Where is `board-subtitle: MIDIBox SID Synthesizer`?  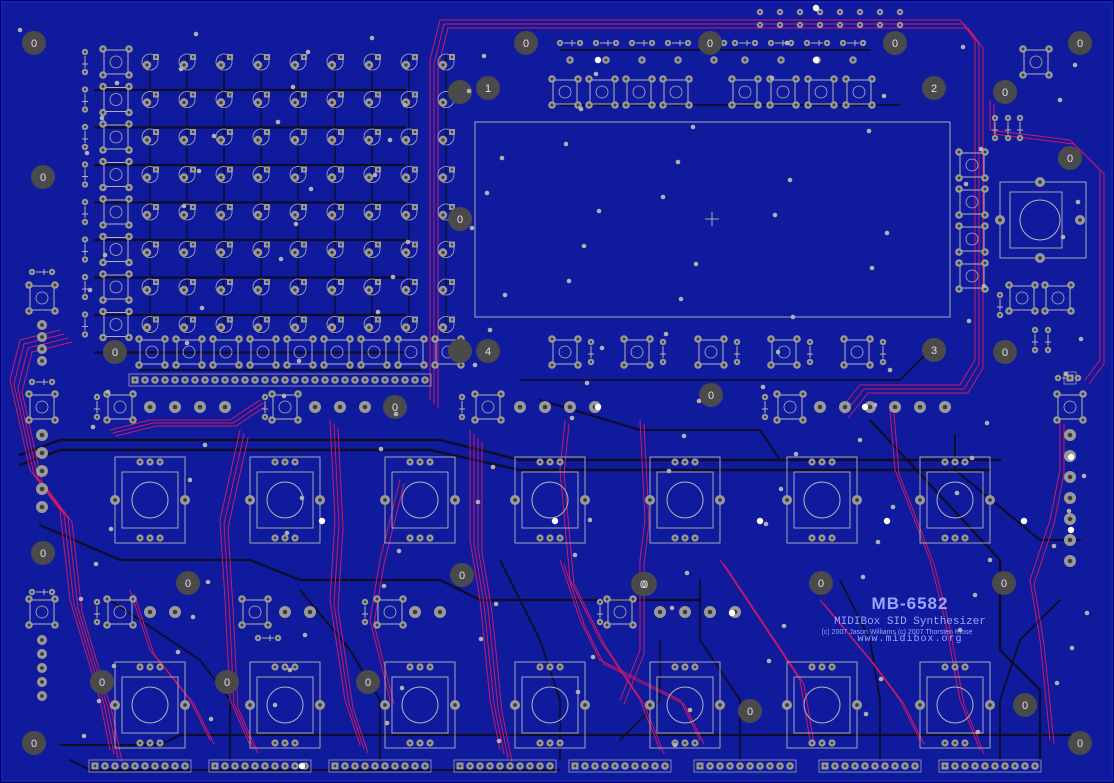
board-subtitle: MIDIBox SID Synthesizer is located at coordinates (910, 622).